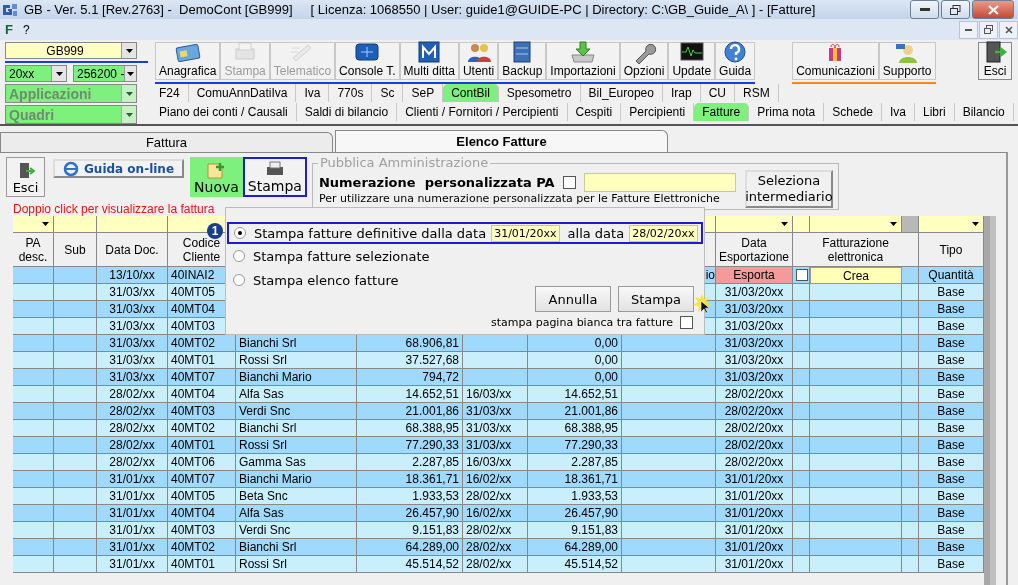 The height and width of the screenshot is (585, 1018). I want to click on create-button: Crea, so click(856, 275).